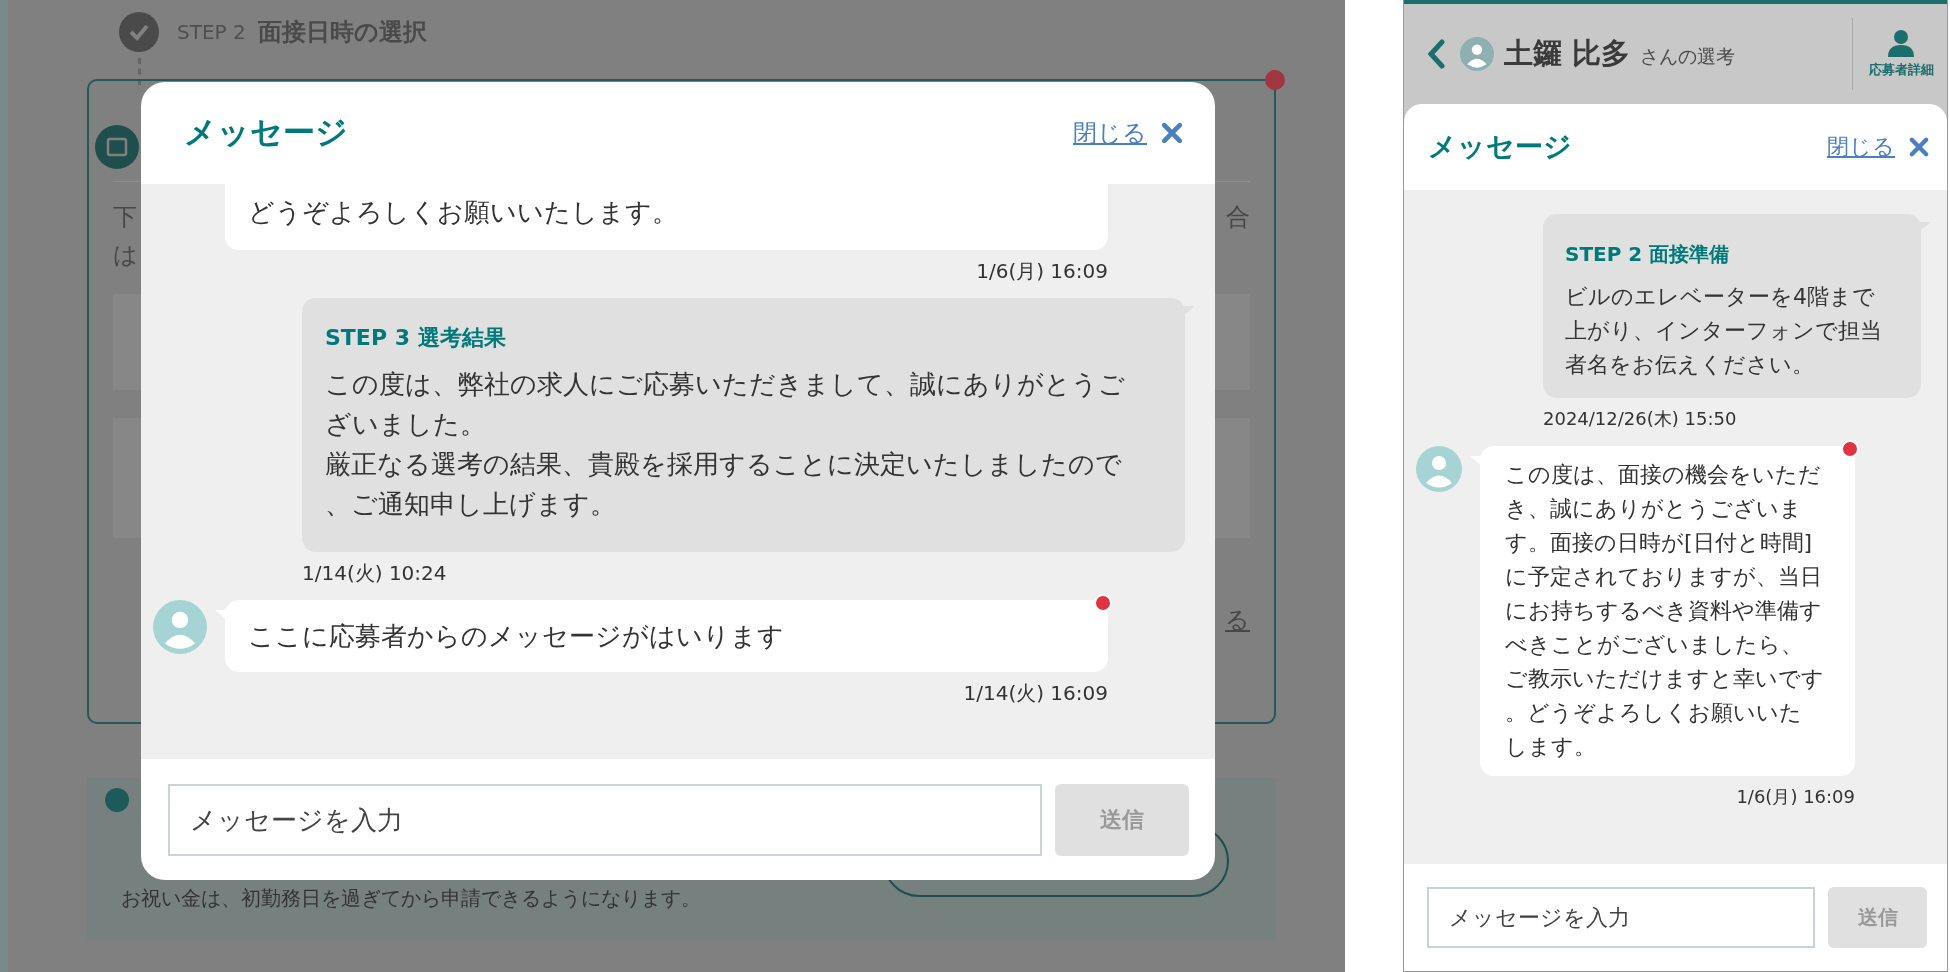 The image size is (1950, 972). I want to click on cut-text: は, so click(125, 255).